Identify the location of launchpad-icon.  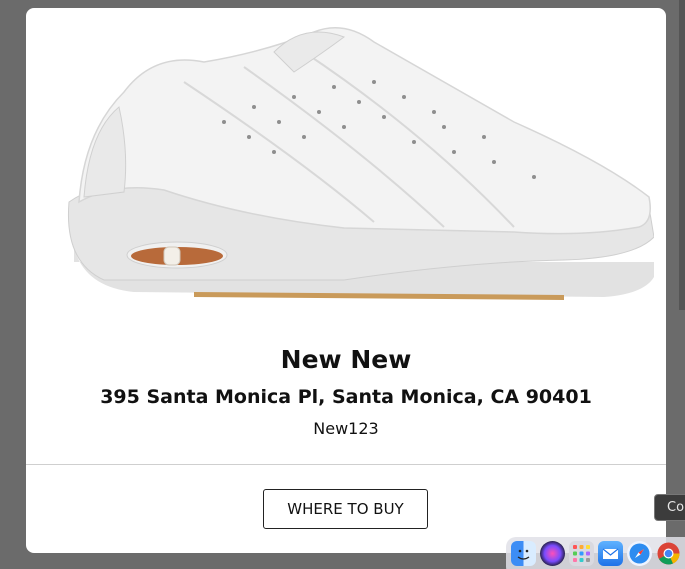
(581, 553).